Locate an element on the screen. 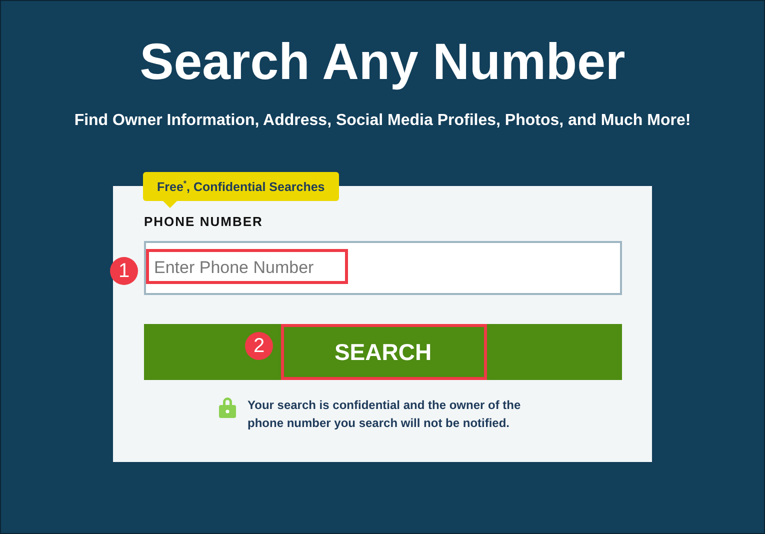  page-title: Search Any Number is located at coordinates (383, 62).